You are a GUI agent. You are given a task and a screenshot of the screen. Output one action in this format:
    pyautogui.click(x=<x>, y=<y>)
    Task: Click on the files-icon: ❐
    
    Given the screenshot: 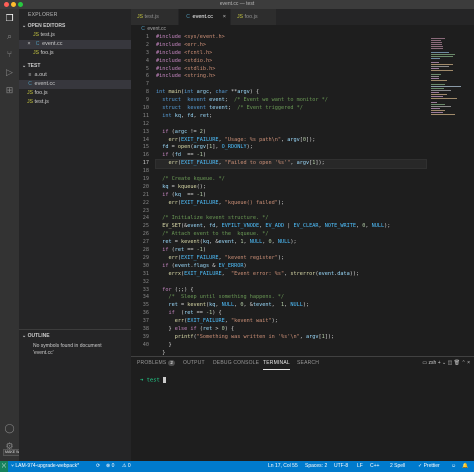 What is the action you would take?
    pyautogui.click(x=9, y=18)
    